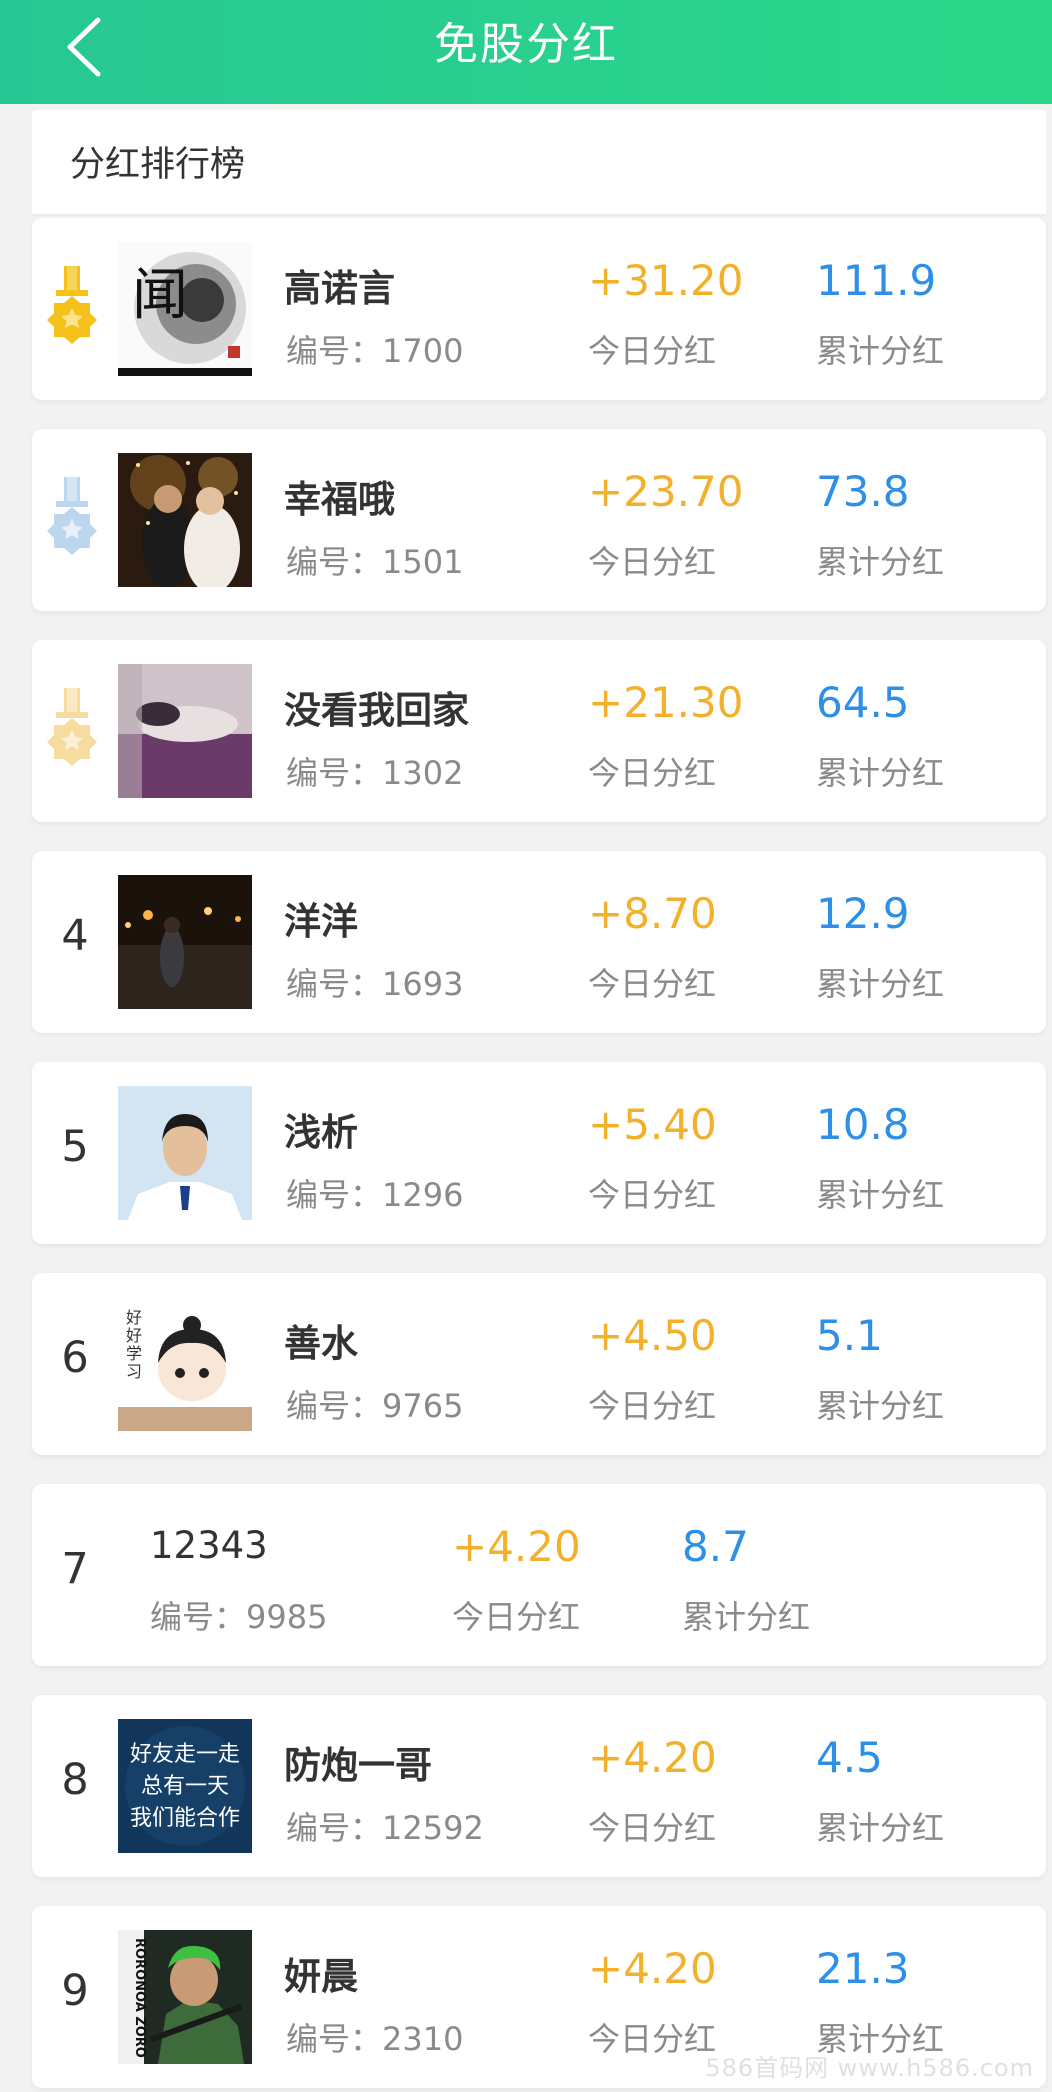  I want to click on user-id: 编号：1693, so click(375, 984).